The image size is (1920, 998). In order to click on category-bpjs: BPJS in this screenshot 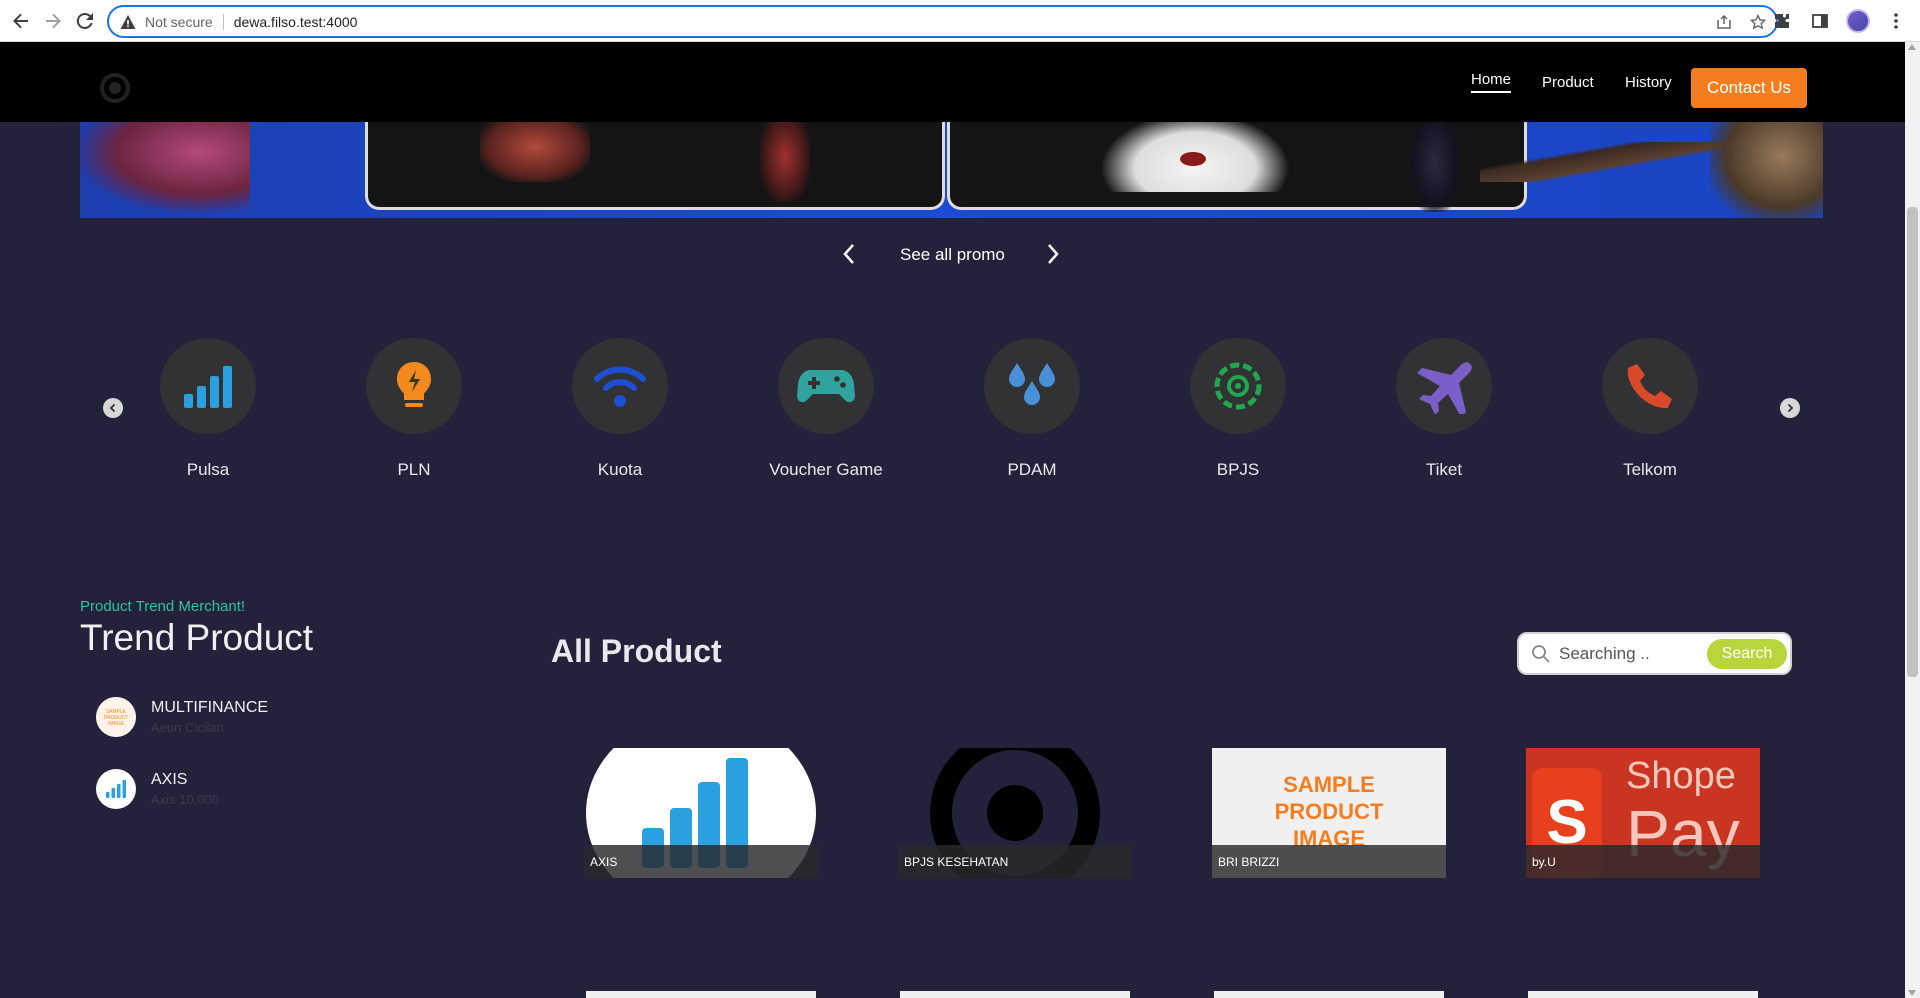, I will do `click(1238, 409)`.